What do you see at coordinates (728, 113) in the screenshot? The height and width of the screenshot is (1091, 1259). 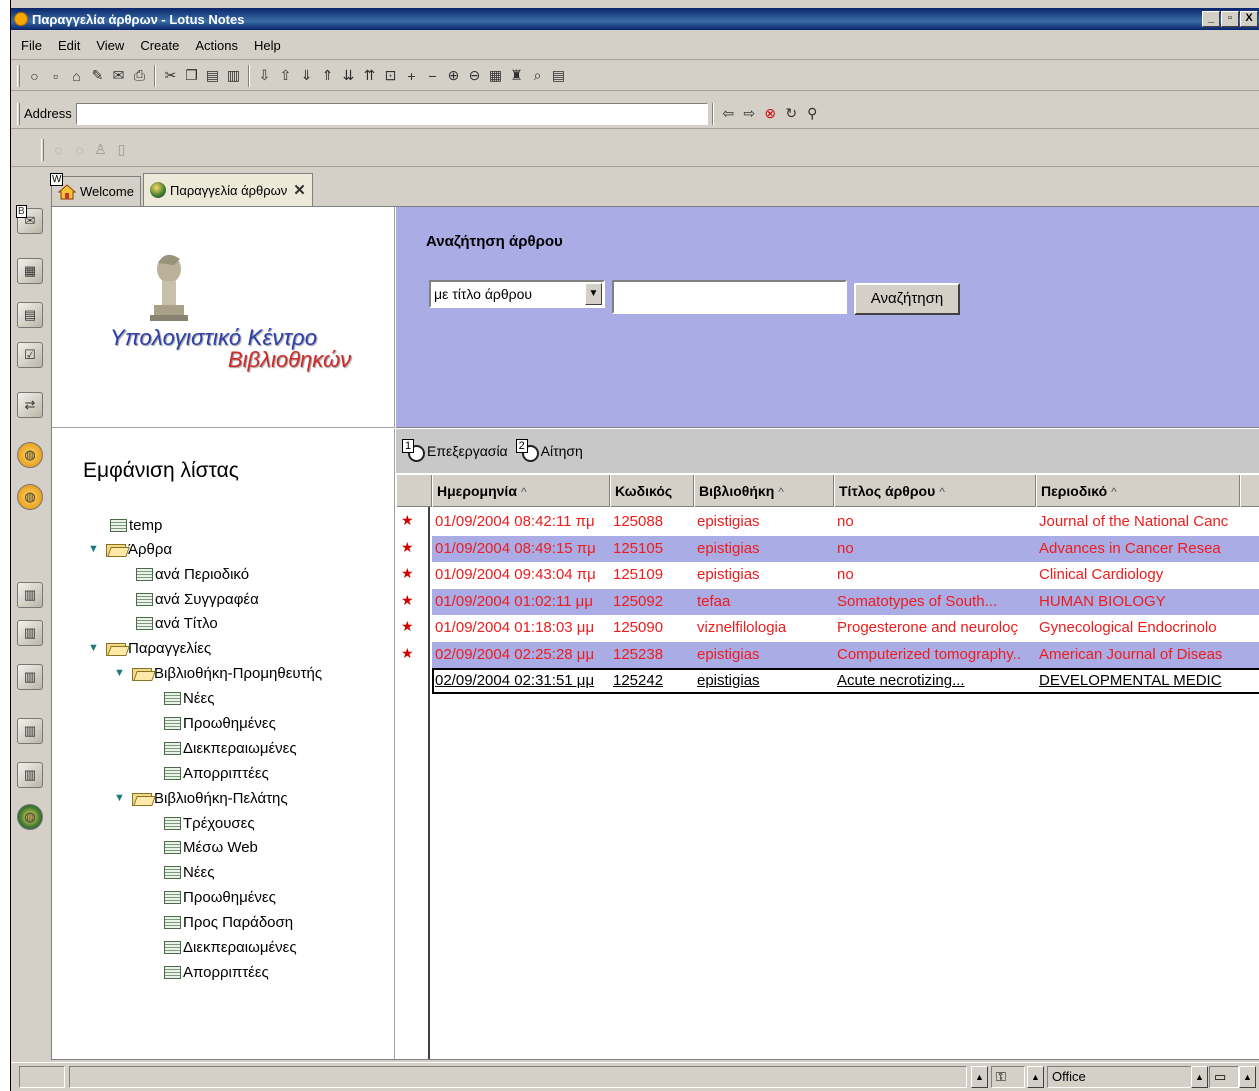 I see `back-icon: ⇦` at bounding box center [728, 113].